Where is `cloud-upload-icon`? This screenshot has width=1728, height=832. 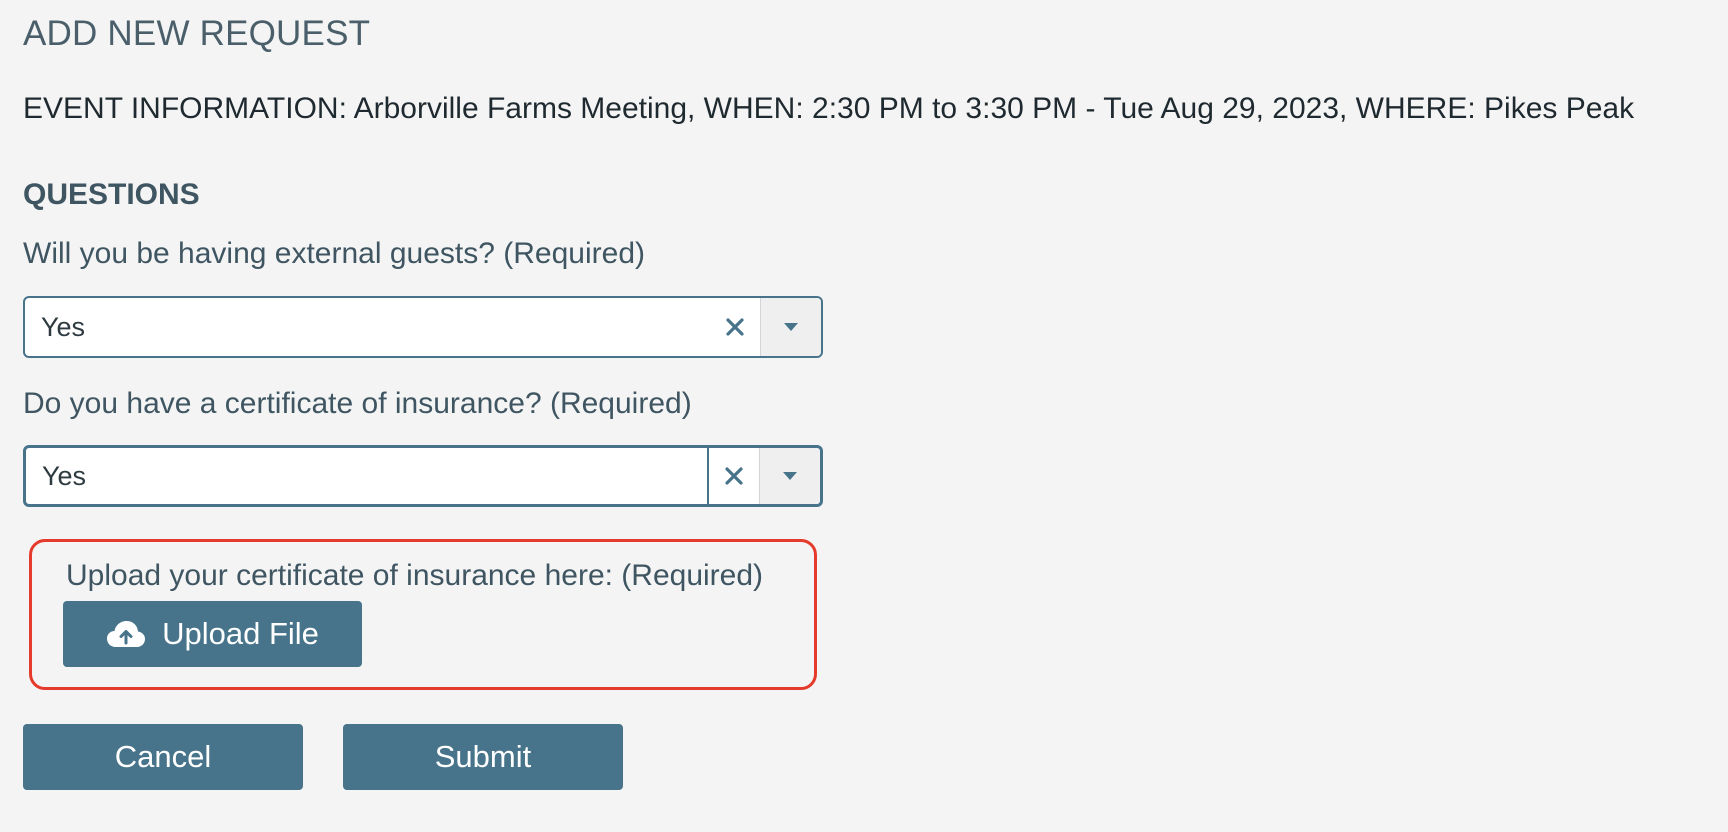 cloud-upload-icon is located at coordinates (126, 634).